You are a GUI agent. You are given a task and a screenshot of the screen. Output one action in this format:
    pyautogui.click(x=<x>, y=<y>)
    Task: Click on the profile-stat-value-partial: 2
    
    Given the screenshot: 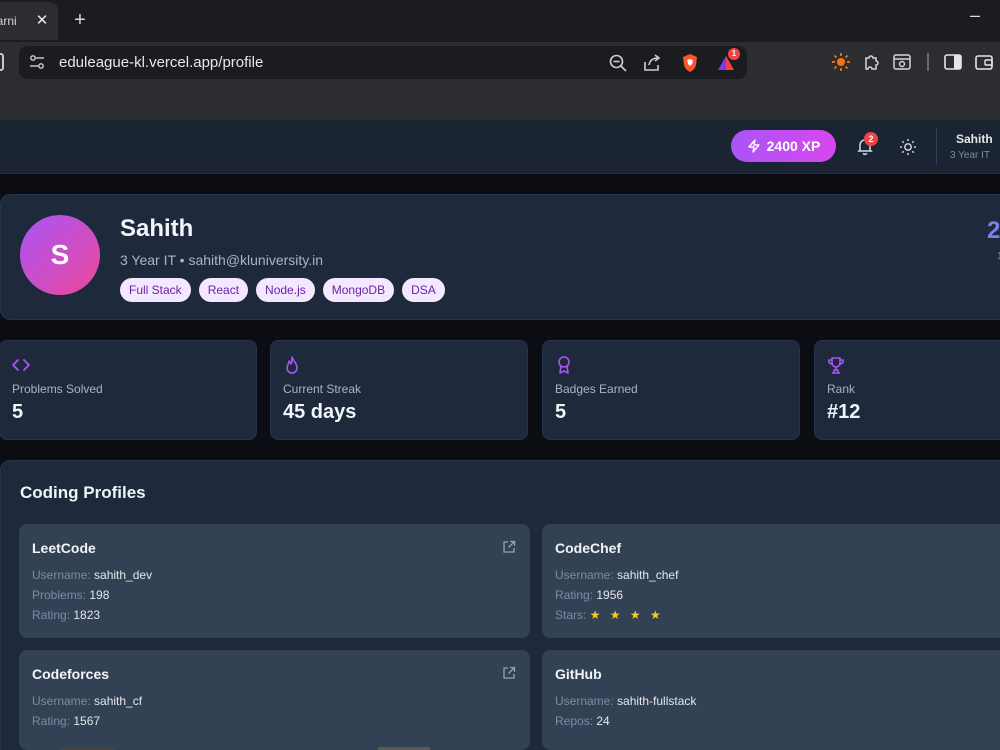 What is the action you would take?
    pyautogui.click(x=993, y=230)
    